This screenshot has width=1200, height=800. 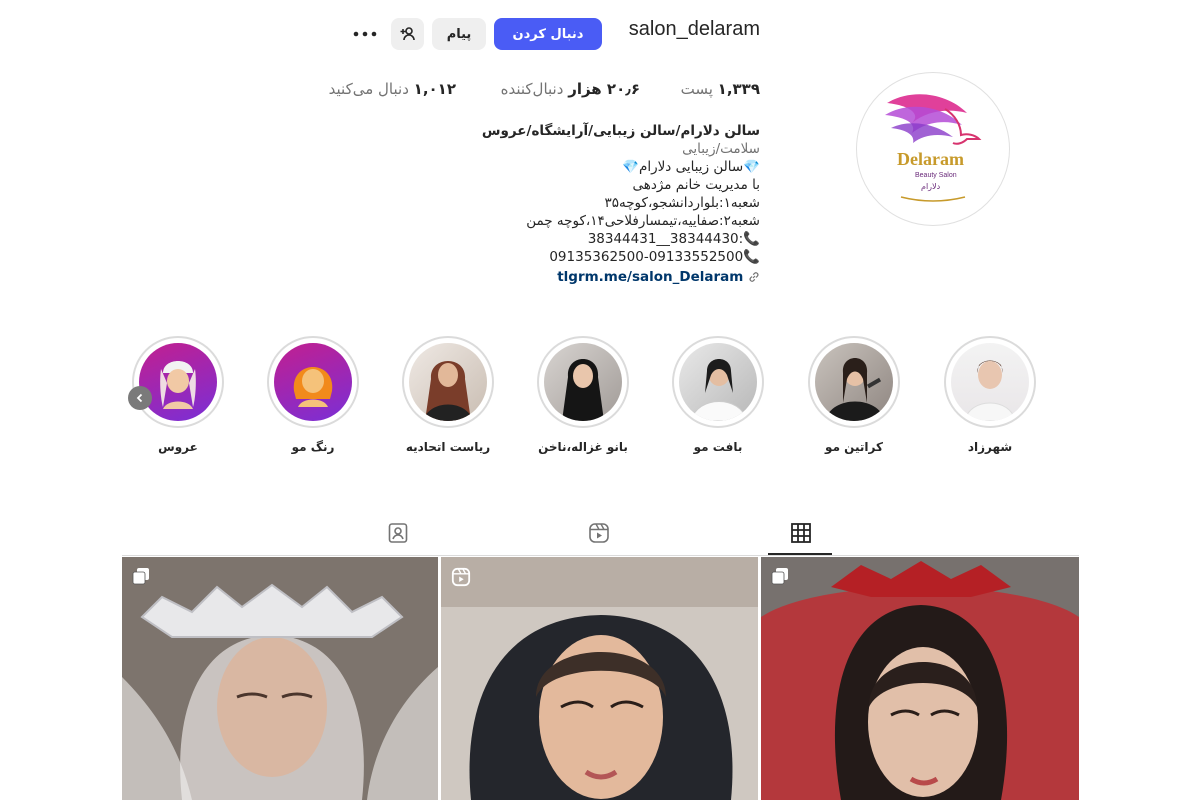 I want to click on posts-stat: ۱,۳۳۹ پست, so click(x=720, y=89).